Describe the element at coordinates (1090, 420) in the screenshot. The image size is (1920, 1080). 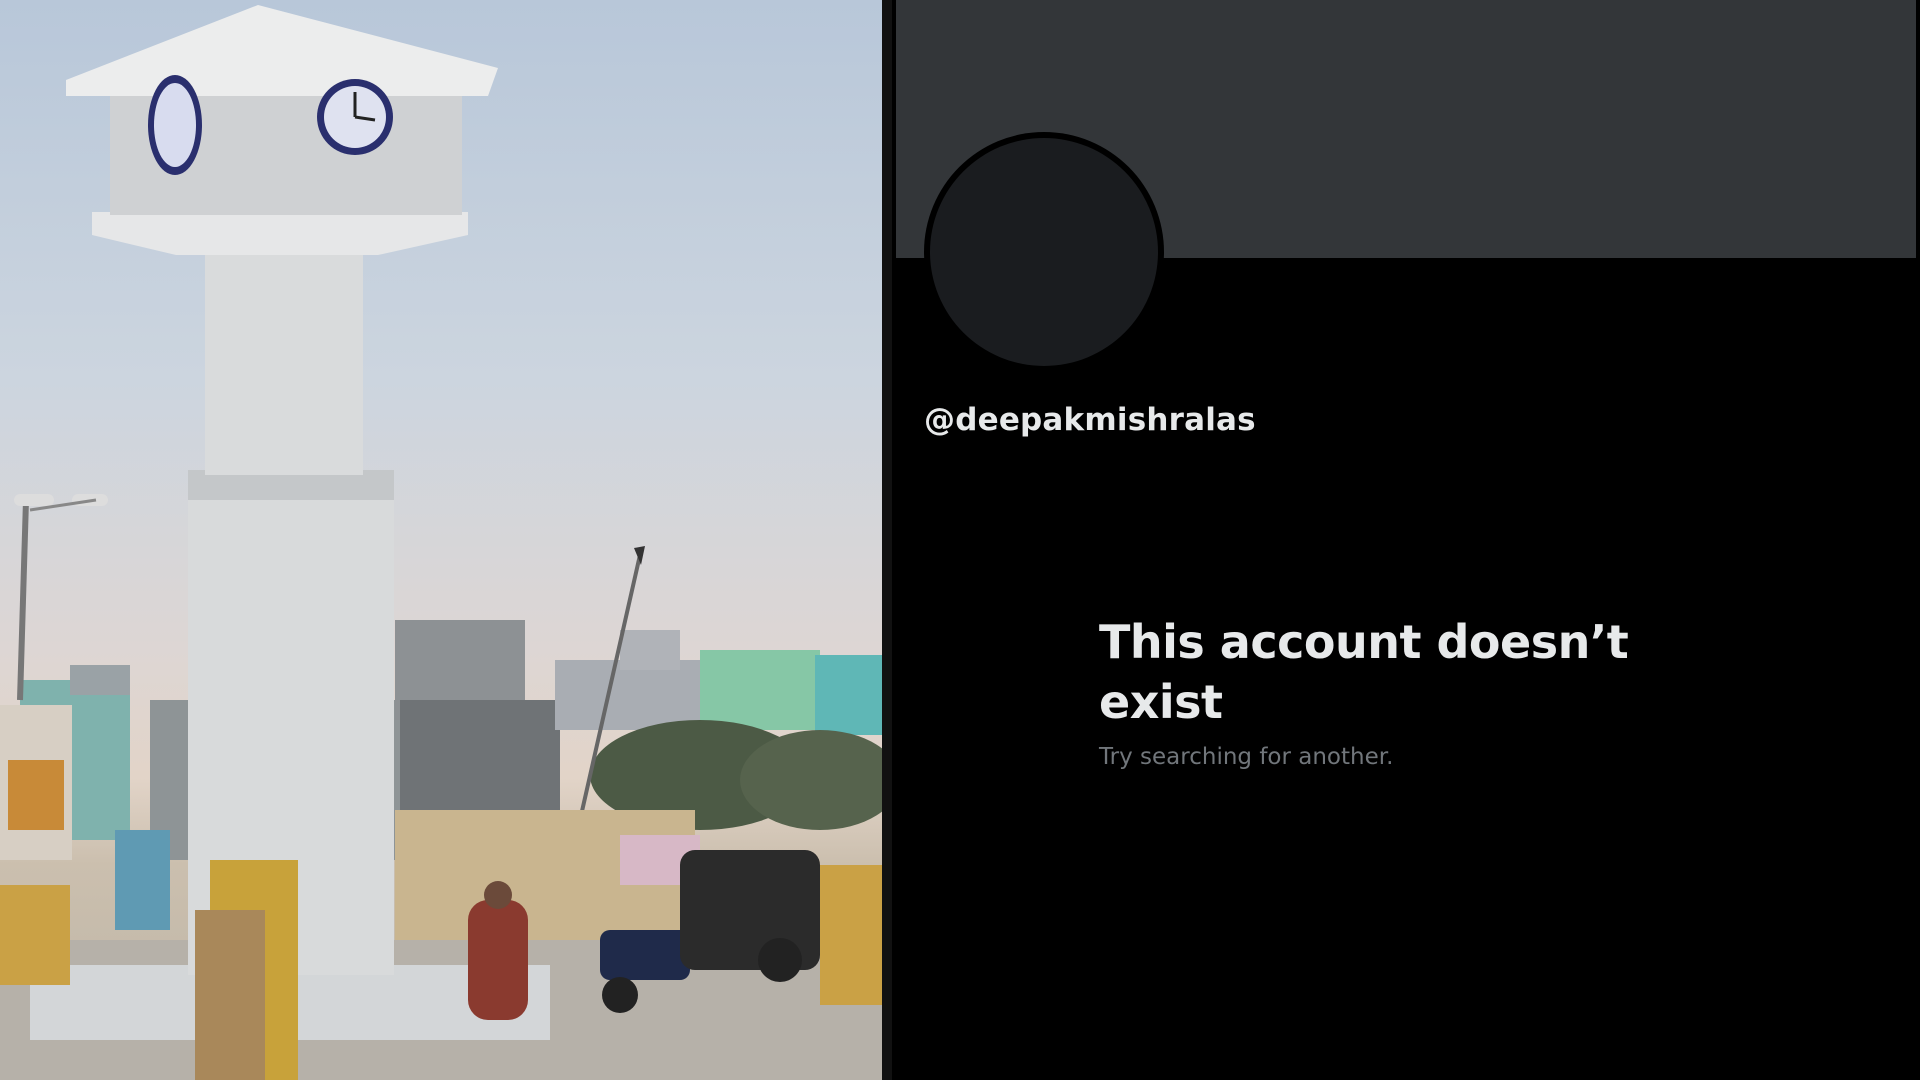
I see `profile-handle: @deepakmishralas` at that location.